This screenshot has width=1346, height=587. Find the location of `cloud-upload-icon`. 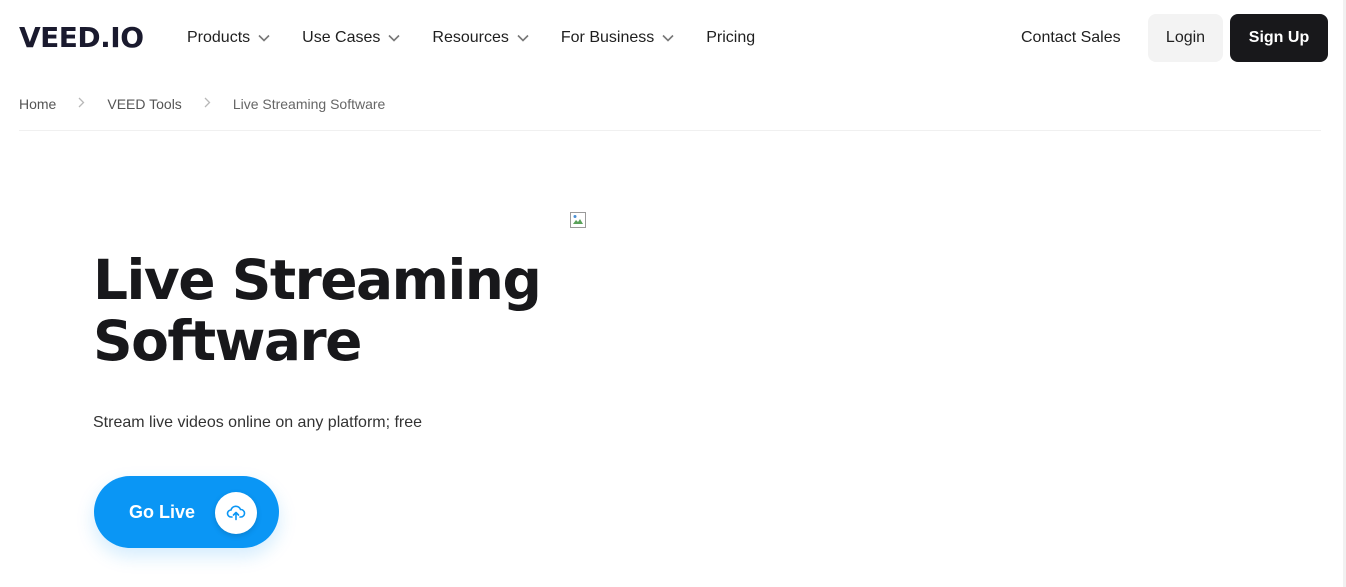

cloud-upload-icon is located at coordinates (236, 513).